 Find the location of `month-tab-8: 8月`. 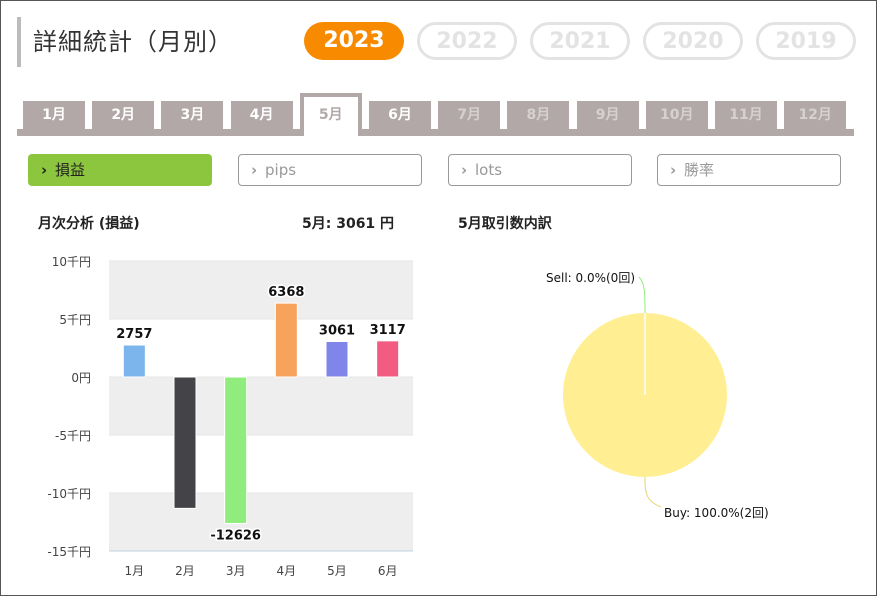

month-tab-8: 8月 is located at coordinates (538, 115).